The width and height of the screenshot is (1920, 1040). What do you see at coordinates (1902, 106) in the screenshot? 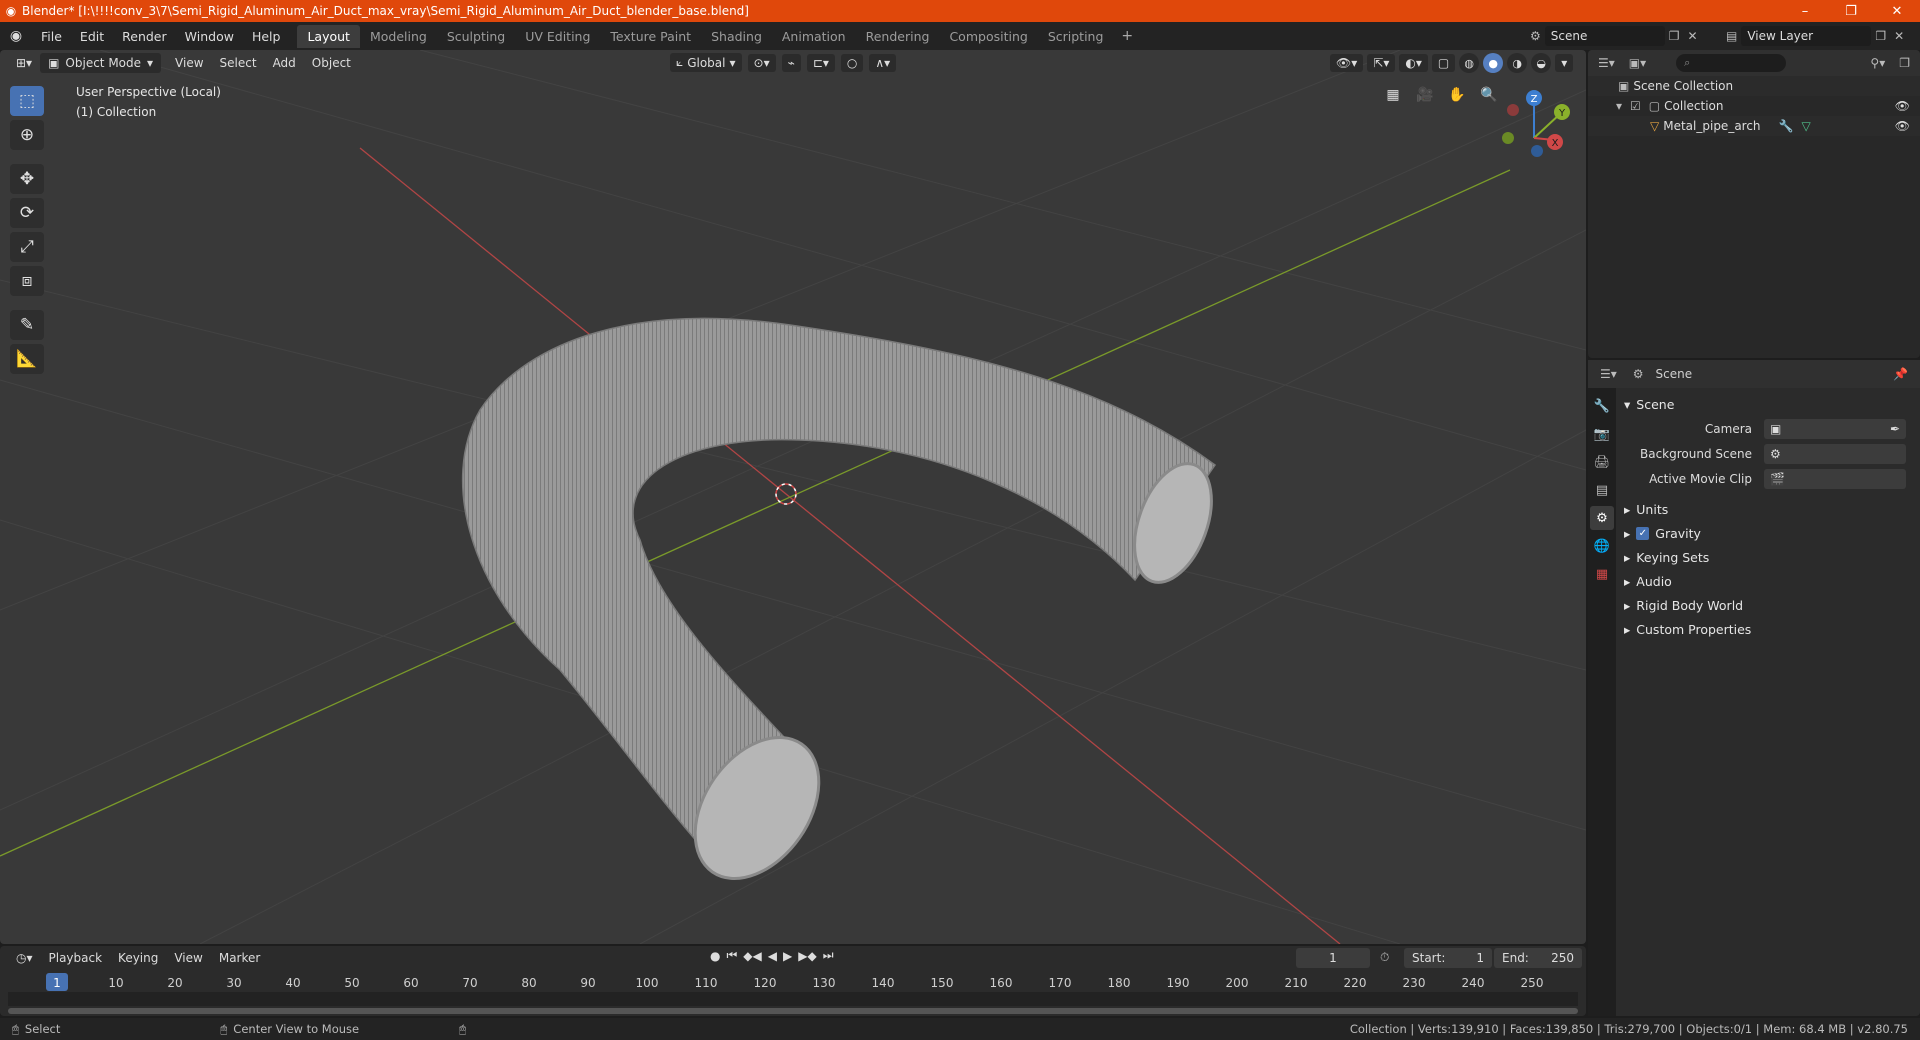
I see `collection-visibility-eye-icon: 👁` at bounding box center [1902, 106].